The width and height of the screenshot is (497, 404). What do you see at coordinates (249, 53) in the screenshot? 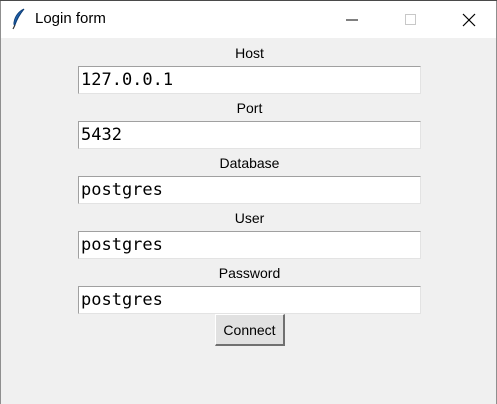
I see `host-label: Host` at bounding box center [249, 53].